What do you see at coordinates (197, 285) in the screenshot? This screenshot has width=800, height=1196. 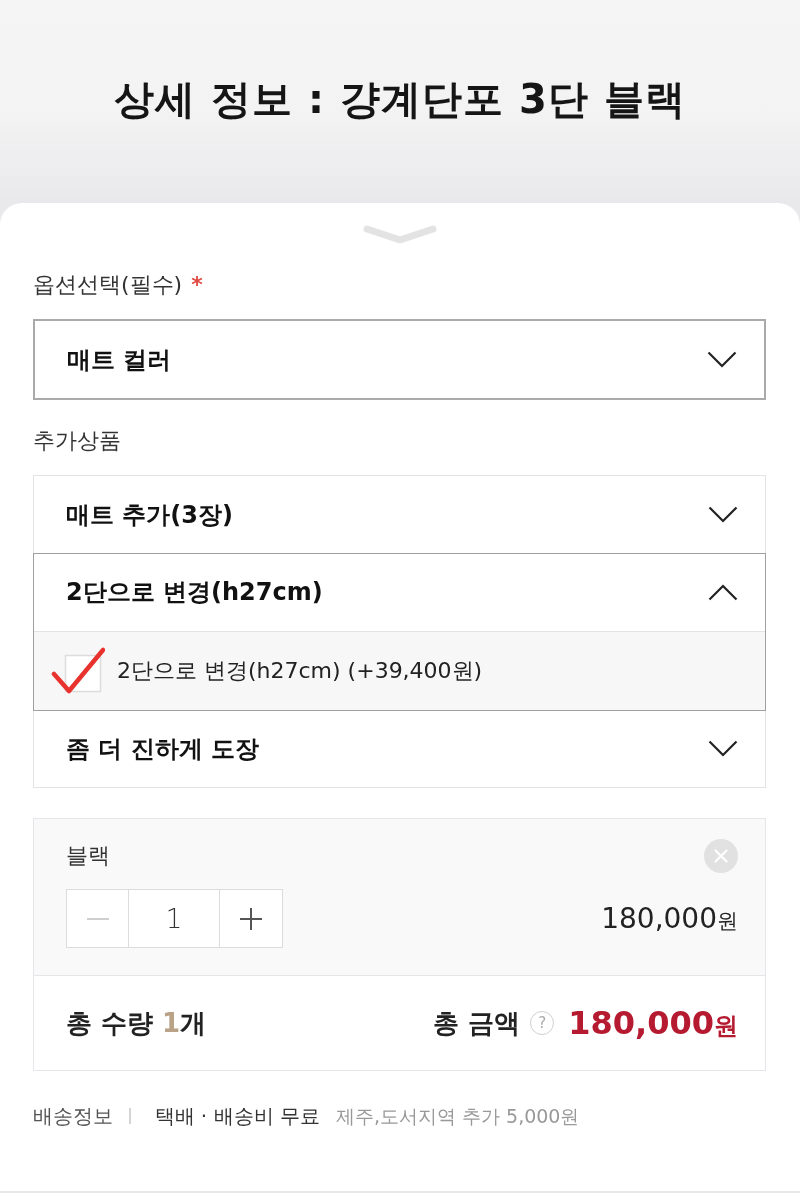 I see `required-mark: *` at bounding box center [197, 285].